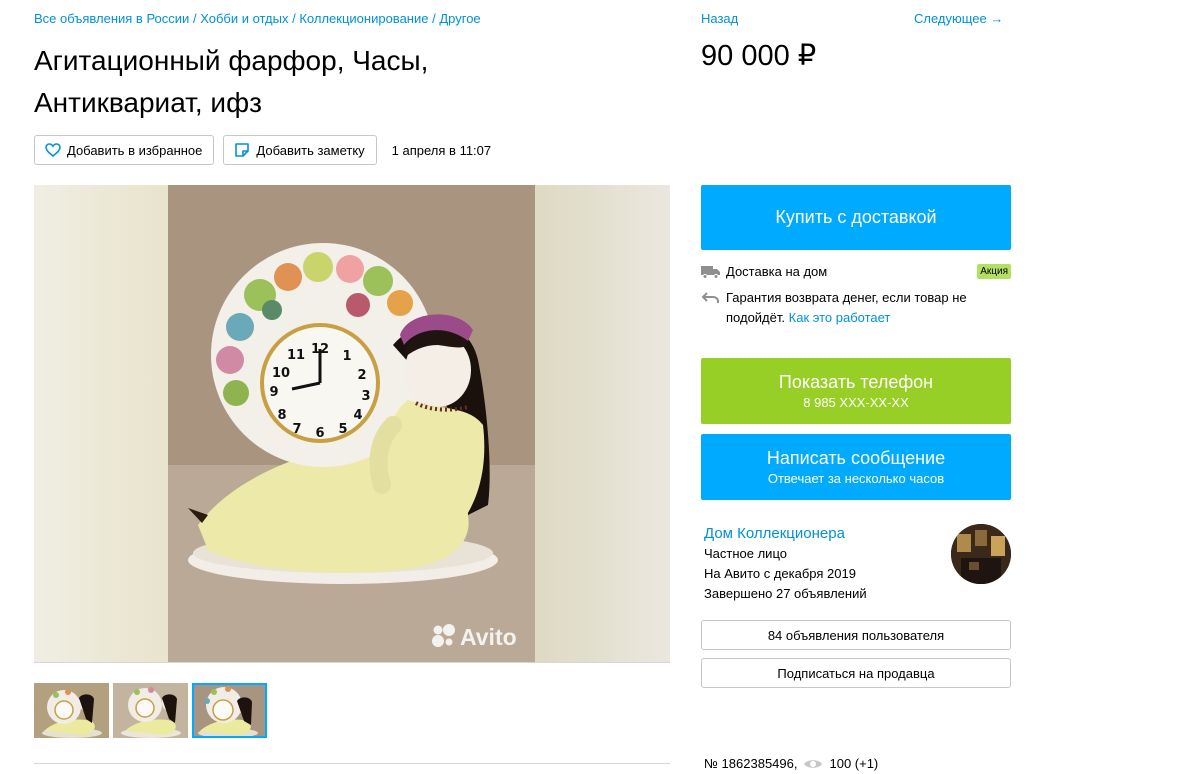  I want to click on seller-listings-button: 84 объявления пользователя, so click(856, 635).